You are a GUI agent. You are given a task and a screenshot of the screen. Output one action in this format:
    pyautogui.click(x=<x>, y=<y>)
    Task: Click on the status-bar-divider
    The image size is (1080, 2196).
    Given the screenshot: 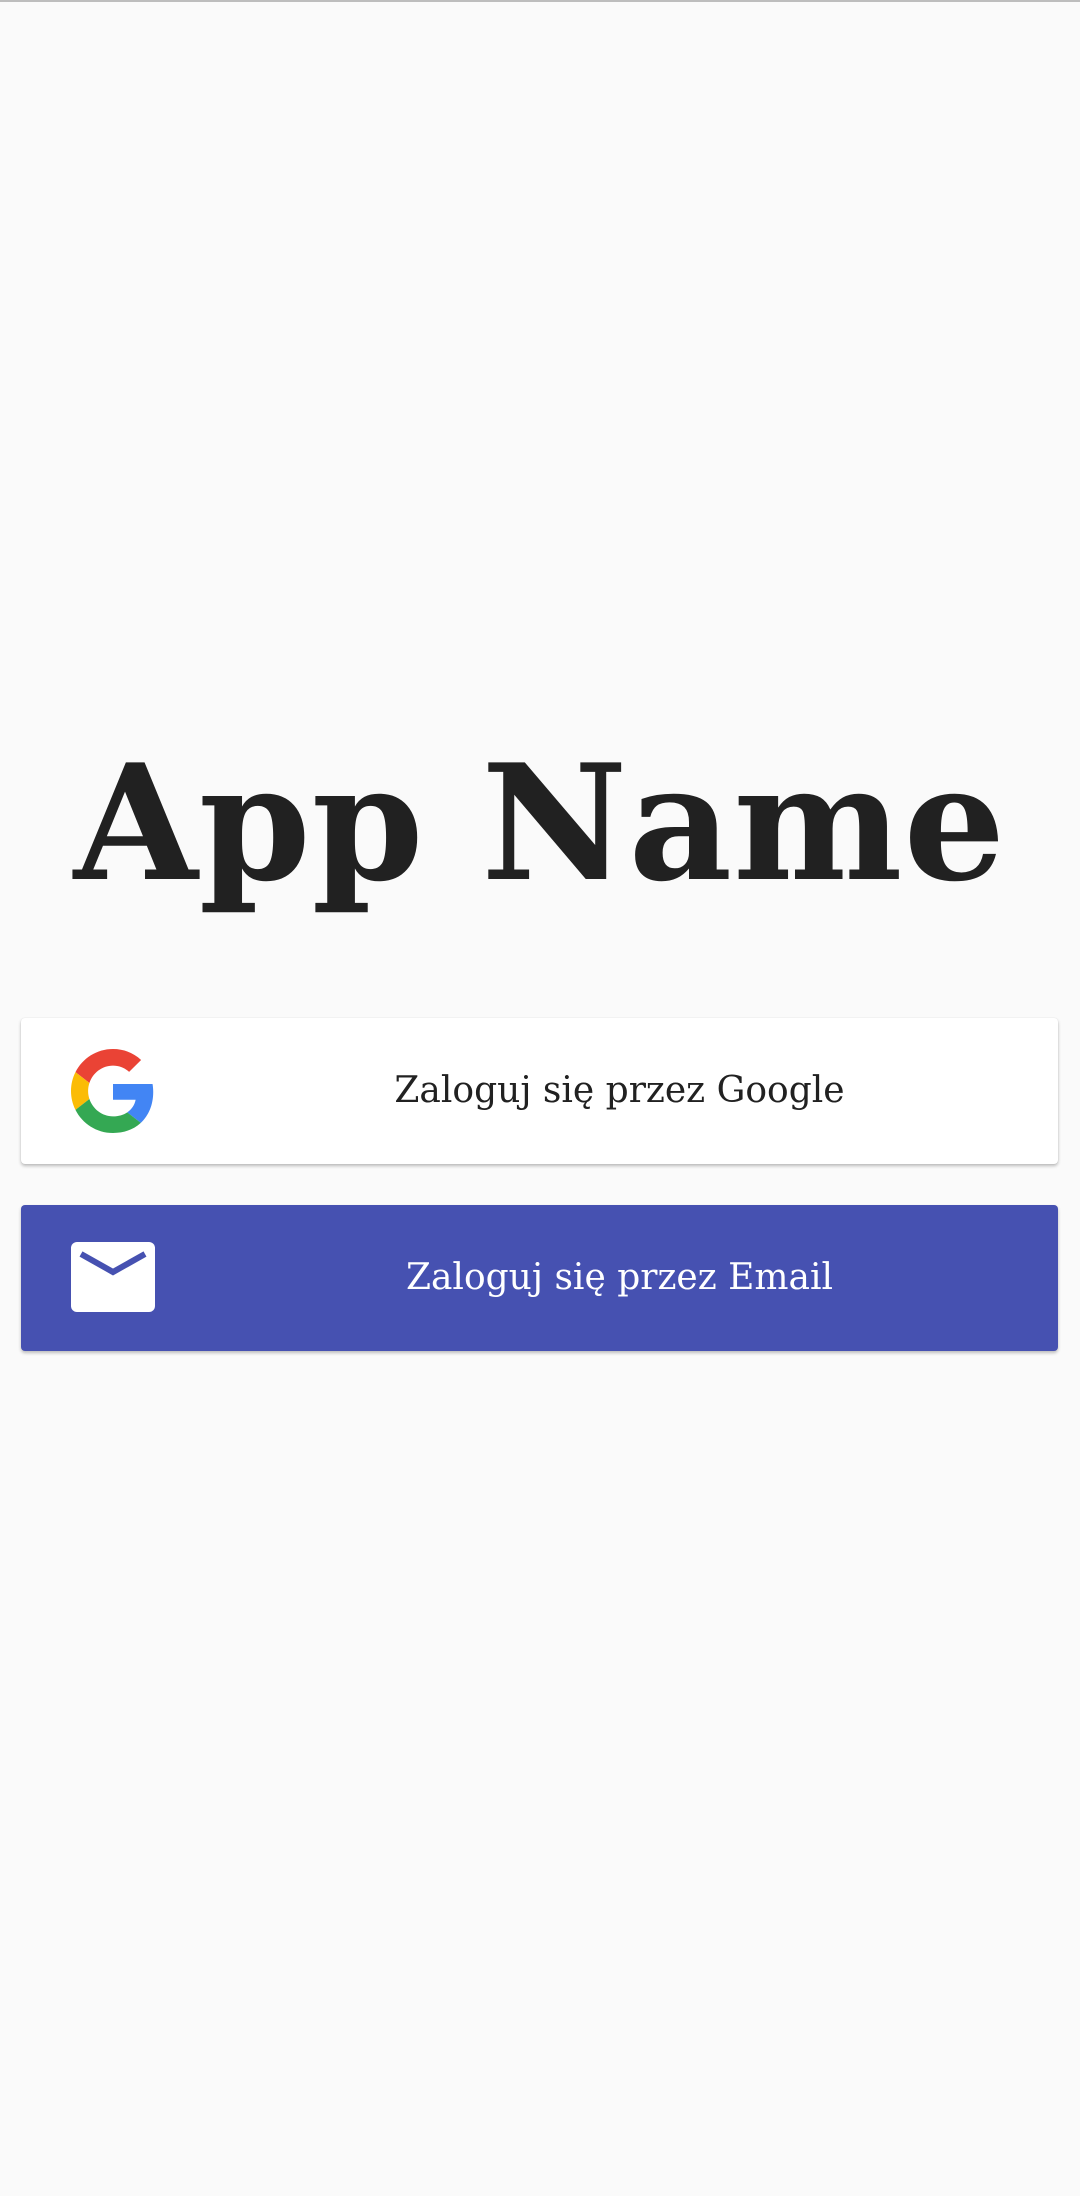 What is the action you would take?
    pyautogui.click(x=540, y=1)
    